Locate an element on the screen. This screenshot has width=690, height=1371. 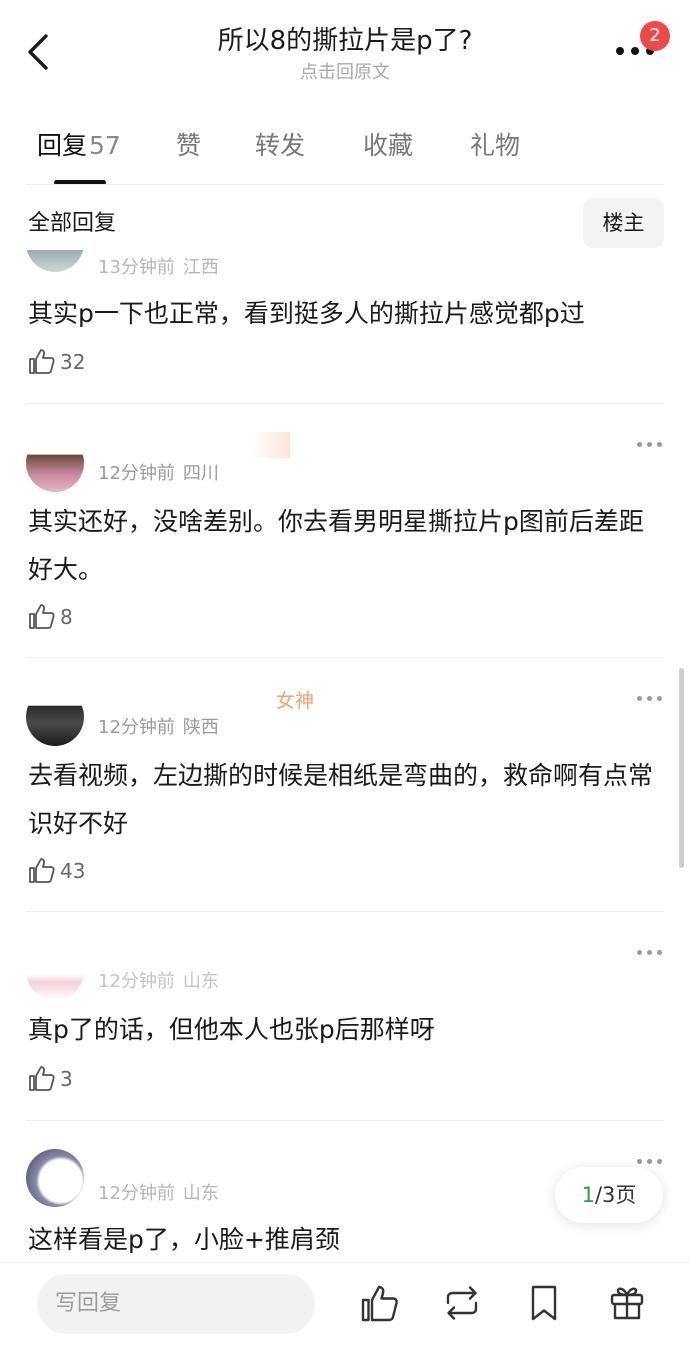
comment-time: 13分钟前 is located at coordinates (136, 267).